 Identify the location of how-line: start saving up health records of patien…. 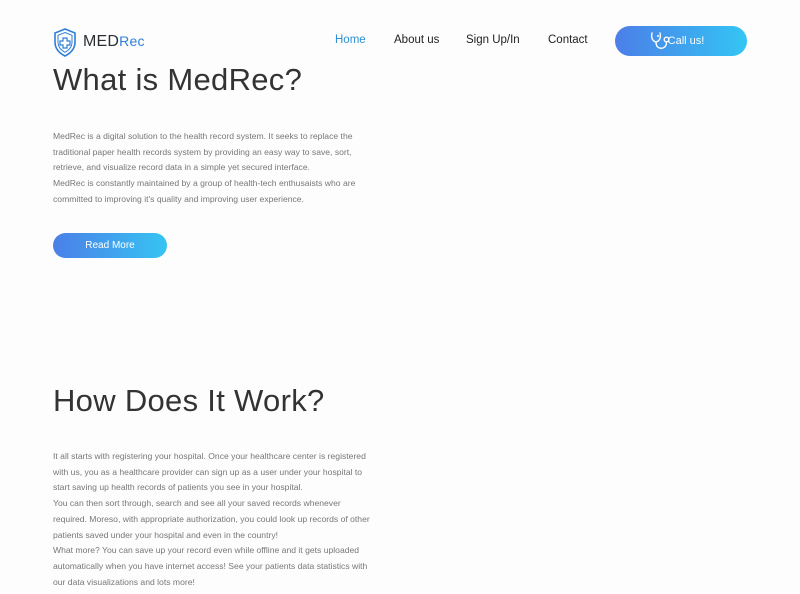
(178, 487).